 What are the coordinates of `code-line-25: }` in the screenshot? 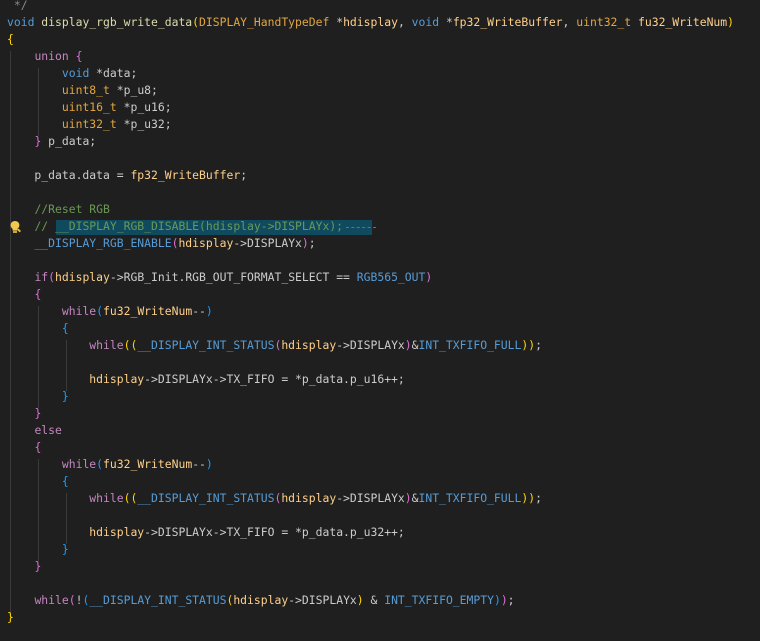 It's located at (38, 413).